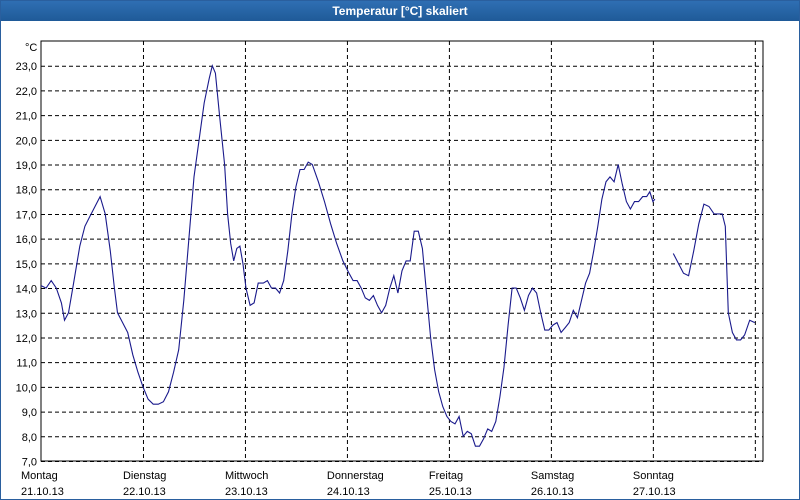 The width and height of the screenshot is (800, 500). What do you see at coordinates (31, 48) in the screenshot?
I see `y-axis-unit: °C` at bounding box center [31, 48].